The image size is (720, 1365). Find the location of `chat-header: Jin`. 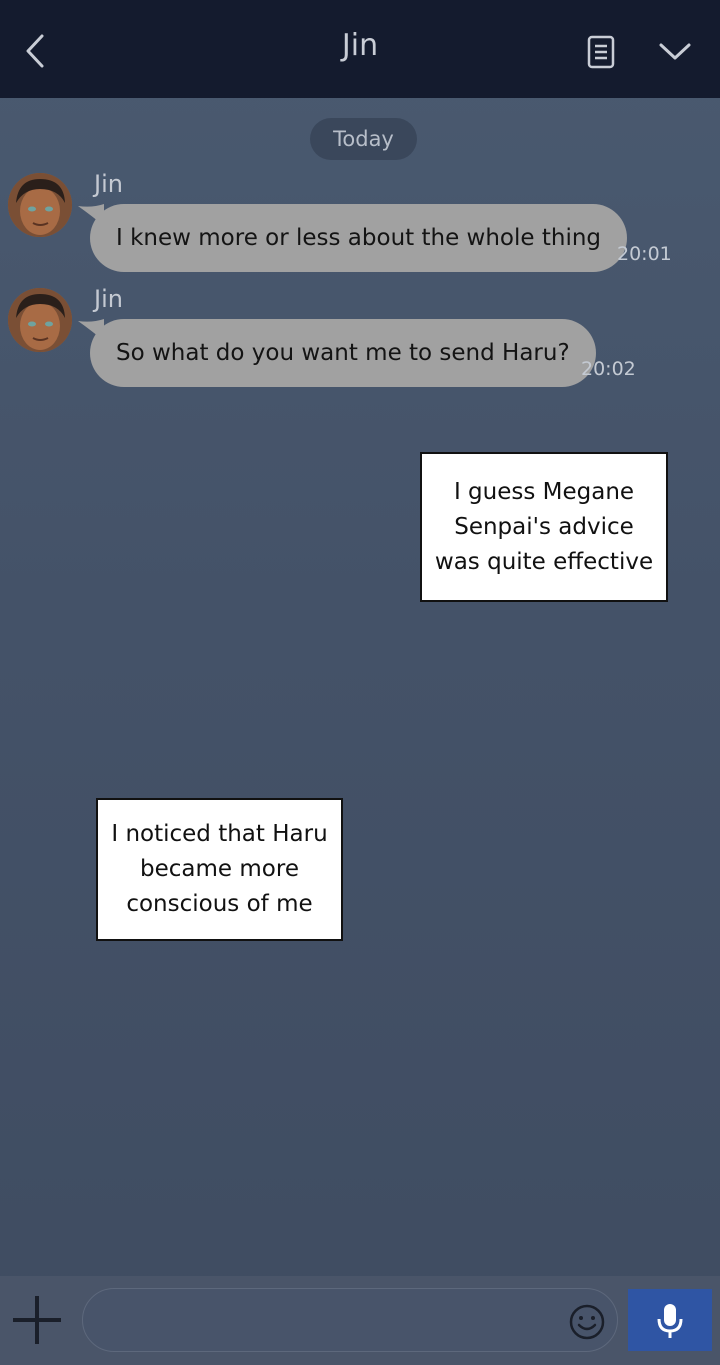

chat-header: Jin is located at coordinates (360, 49).